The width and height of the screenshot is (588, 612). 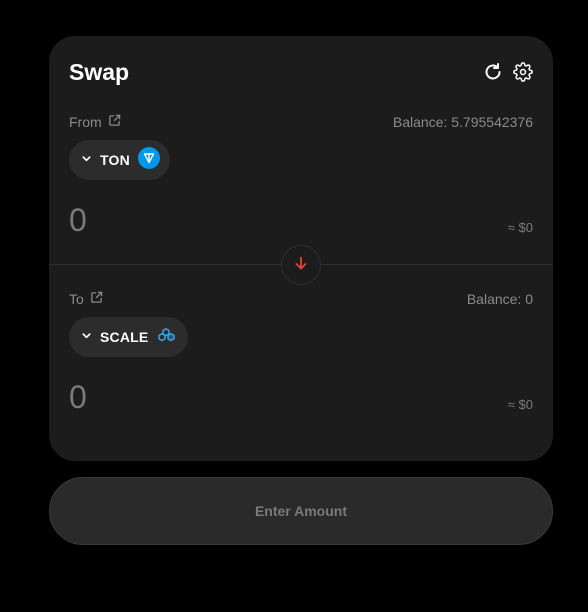 What do you see at coordinates (301, 511) in the screenshot?
I see `enter-amount-button: Enter Amount` at bounding box center [301, 511].